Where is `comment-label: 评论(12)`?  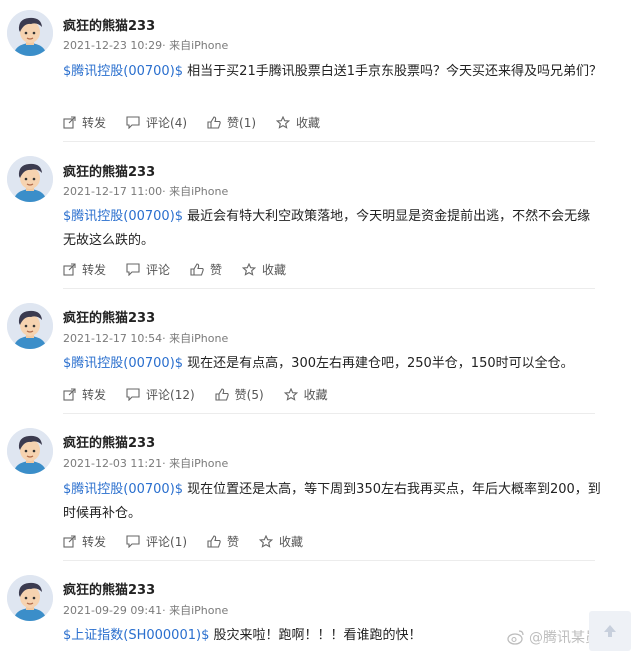 comment-label: 评论(12) is located at coordinates (170, 395).